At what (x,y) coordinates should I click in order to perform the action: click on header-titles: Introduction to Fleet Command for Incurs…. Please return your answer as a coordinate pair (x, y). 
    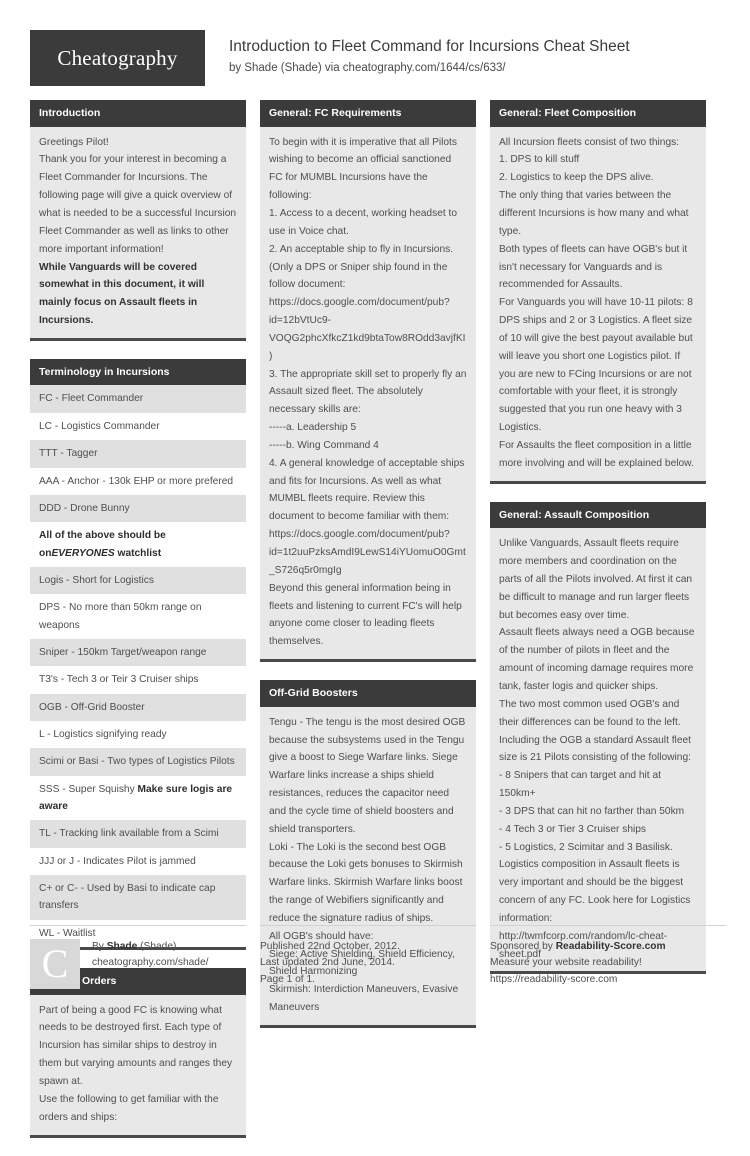
    Looking at the image, I should click on (429, 53).